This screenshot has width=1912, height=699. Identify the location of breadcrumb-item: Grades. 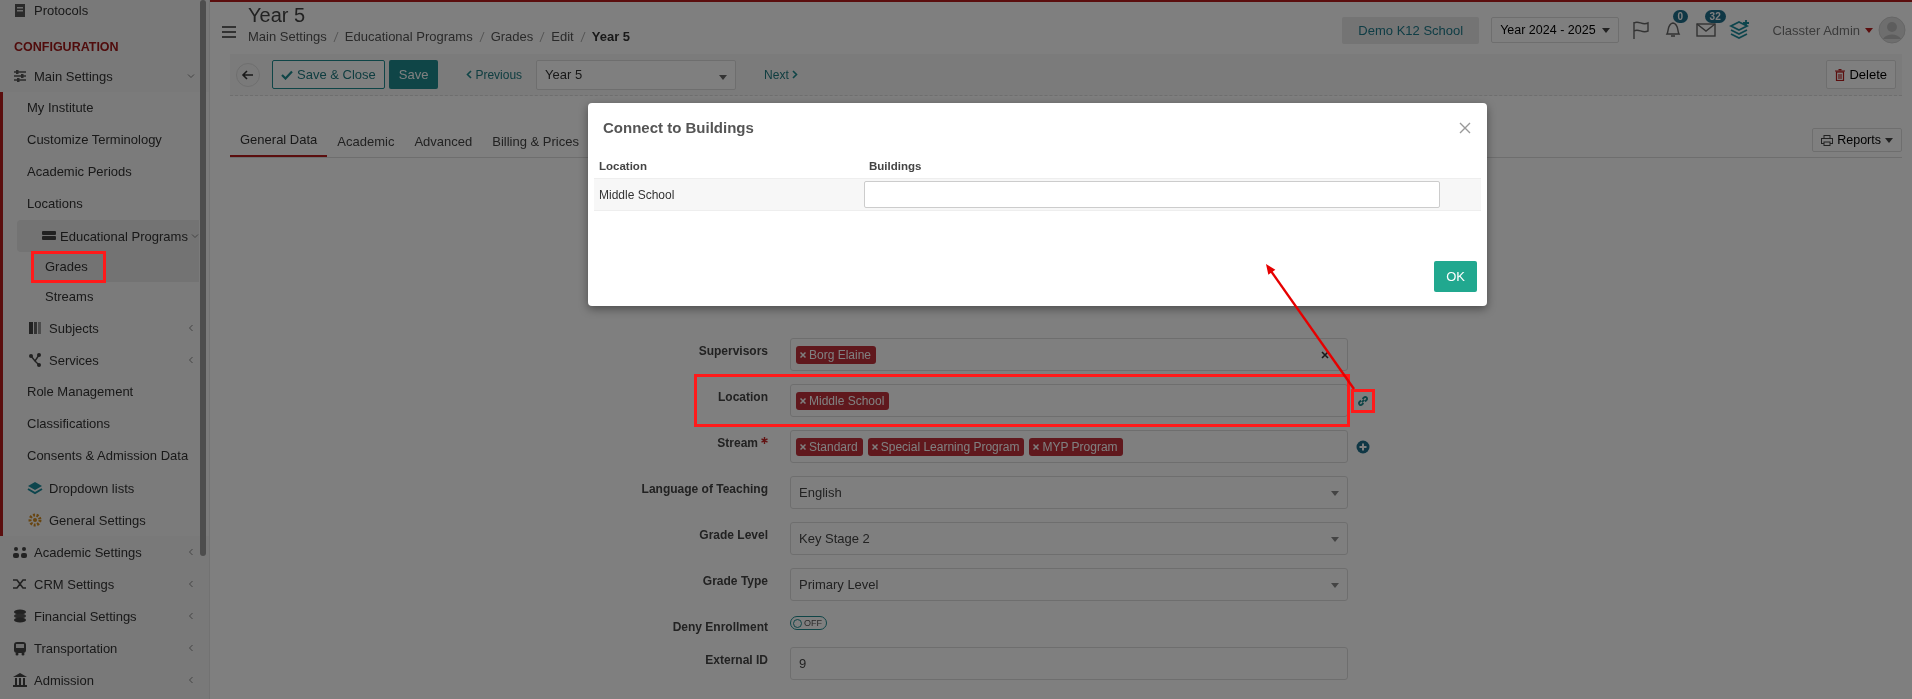
(512, 36).